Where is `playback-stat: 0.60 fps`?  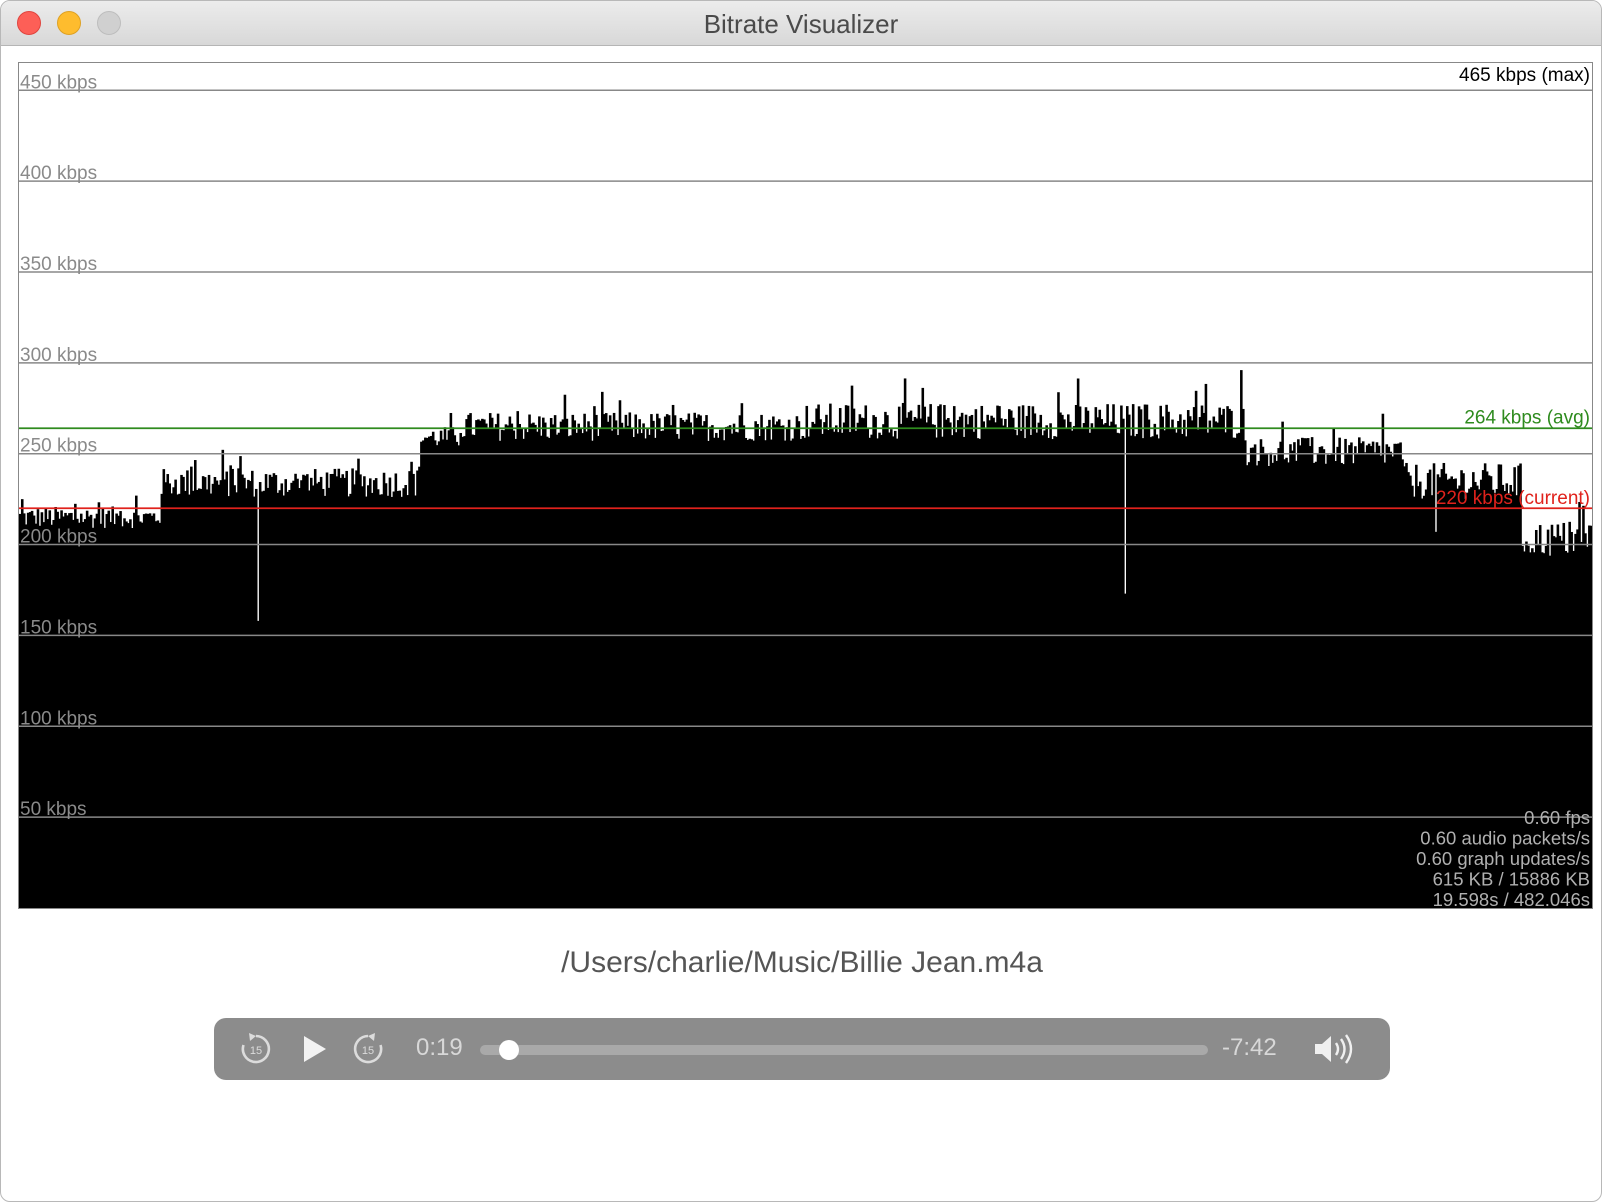 playback-stat: 0.60 fps is located at coordinates (1557, 817).